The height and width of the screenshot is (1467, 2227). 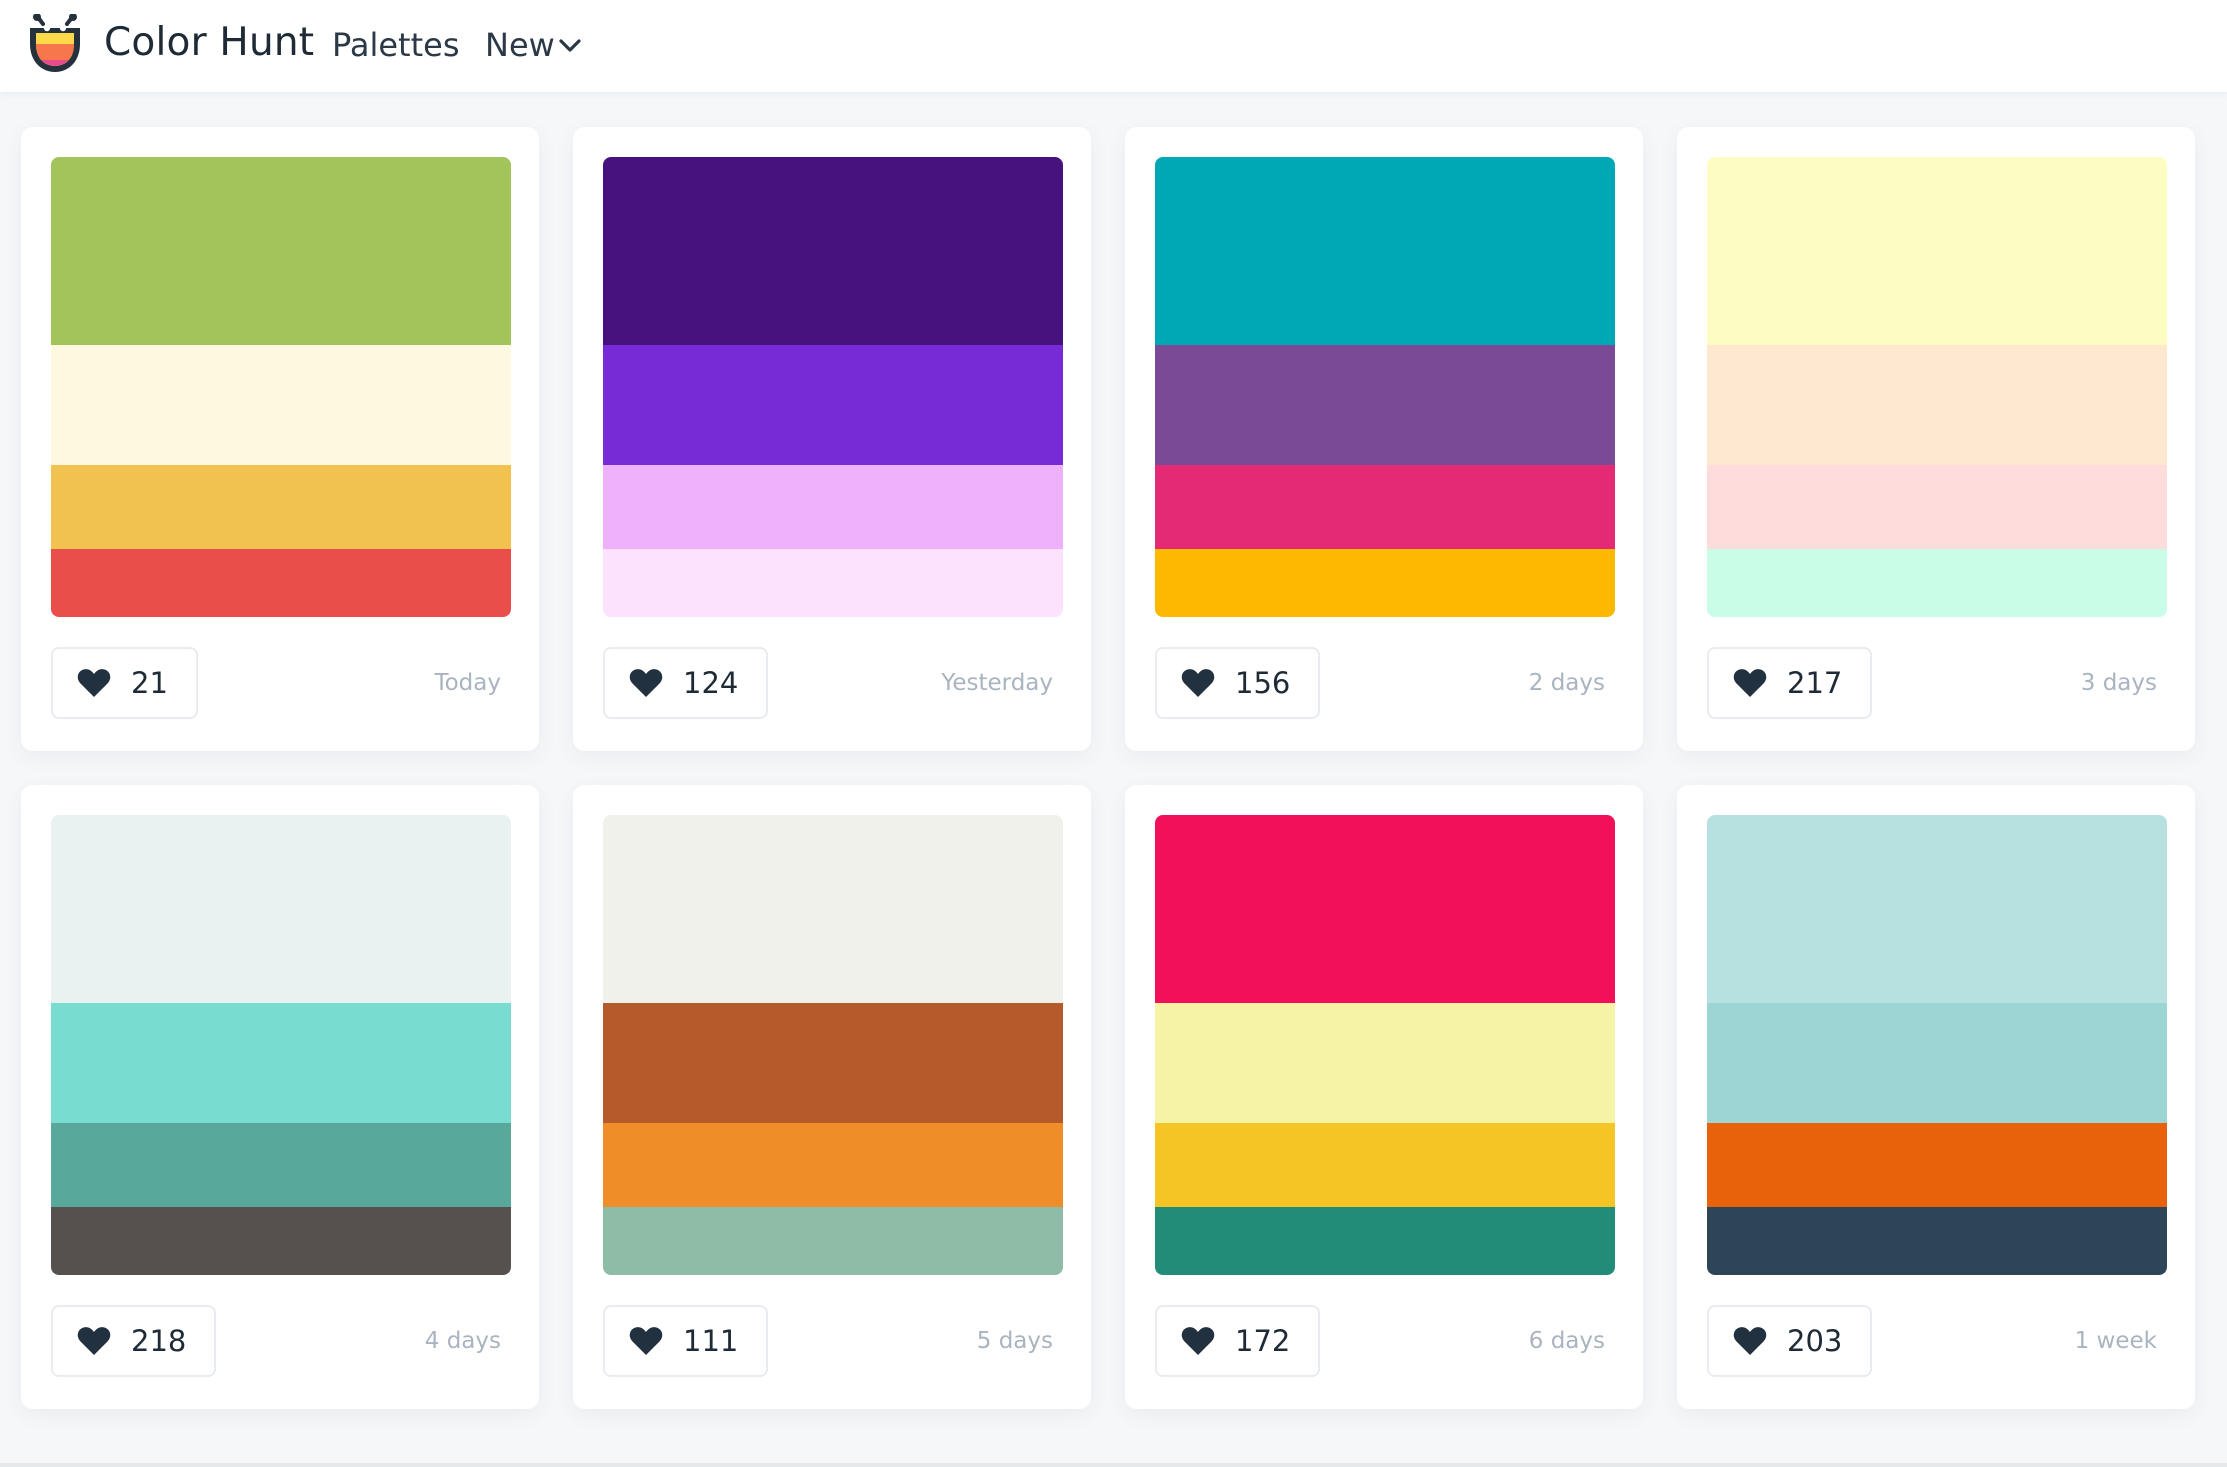 I want to click on top-navbar: Color Hunt Palettes New, so click(x=1113, y=46).